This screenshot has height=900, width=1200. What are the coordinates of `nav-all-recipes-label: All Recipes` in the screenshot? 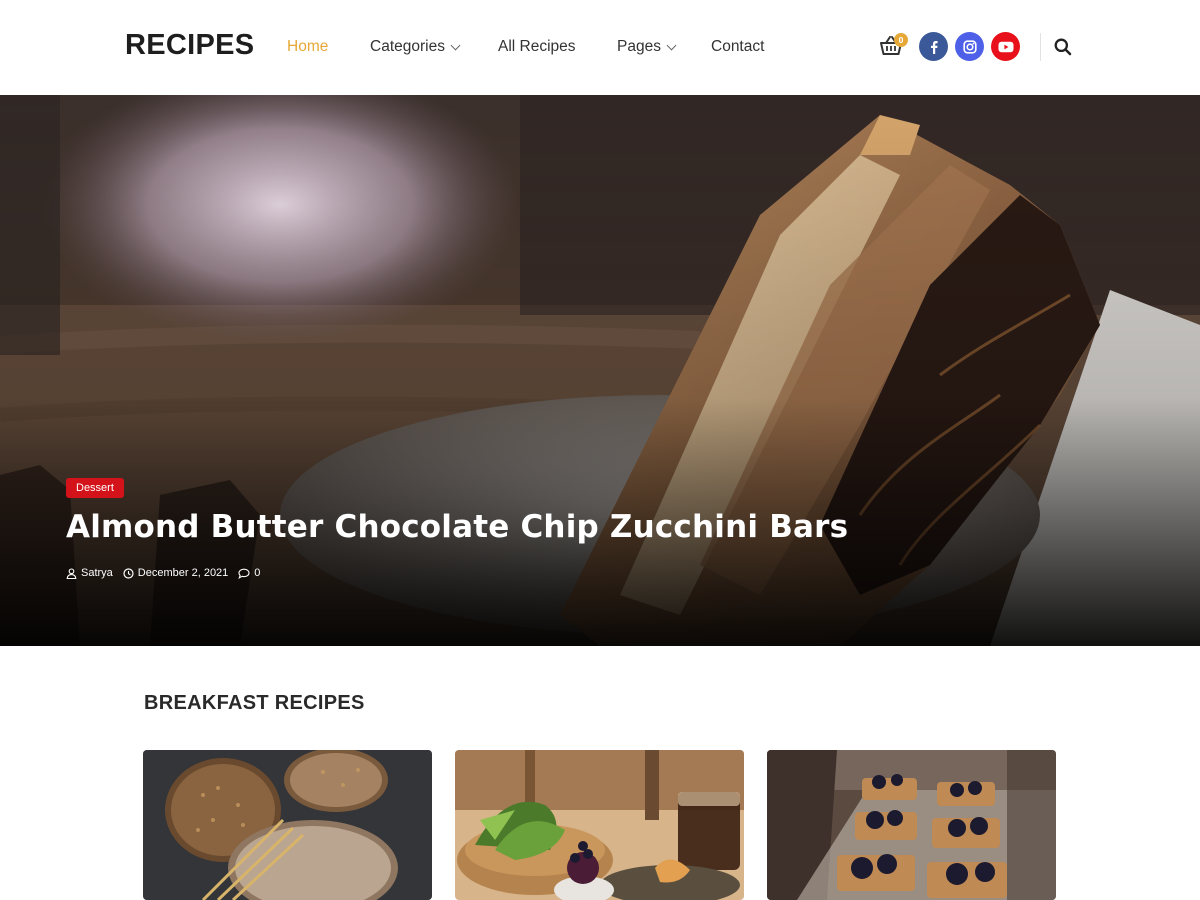 It's located at (537, 46).